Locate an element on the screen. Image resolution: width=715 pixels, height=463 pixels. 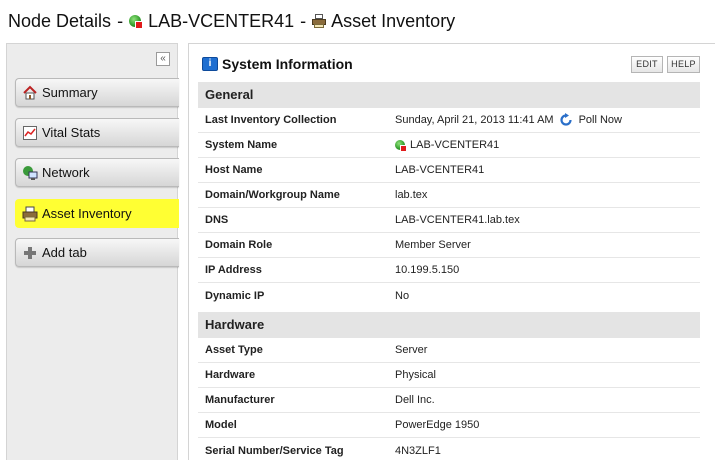
page-title-prefix: Node Details is located at coordinates (60, 20).